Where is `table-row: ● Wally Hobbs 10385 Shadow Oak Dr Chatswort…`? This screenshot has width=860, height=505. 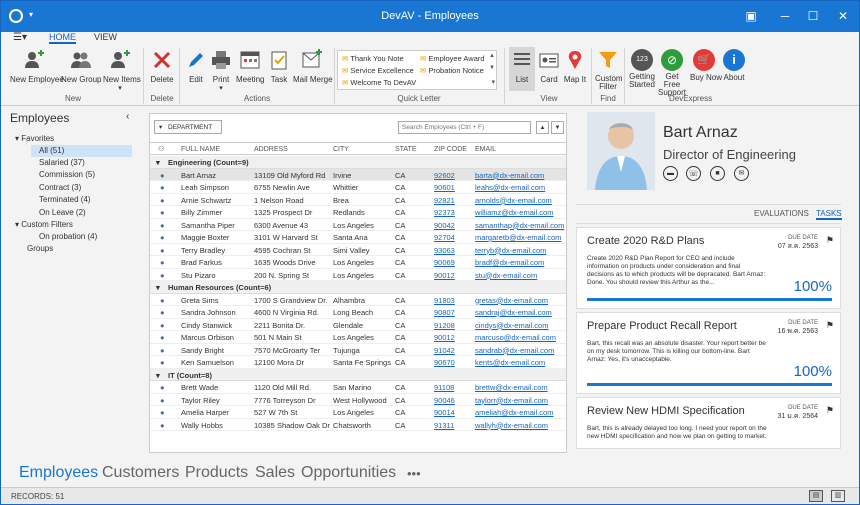 table-row: ● Wally Hobbs 10385 Shadow Oak Dr Chatswort… is located at coordinates (358, 425).